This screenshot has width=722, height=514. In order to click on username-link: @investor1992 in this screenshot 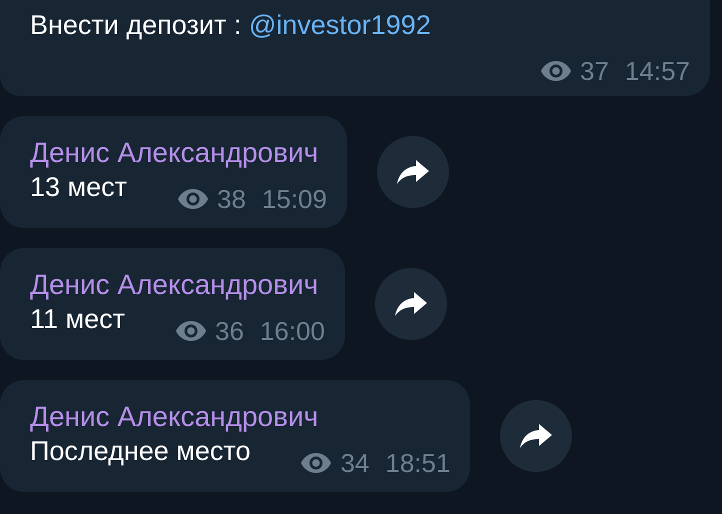, I will do `click(339, 25)`.